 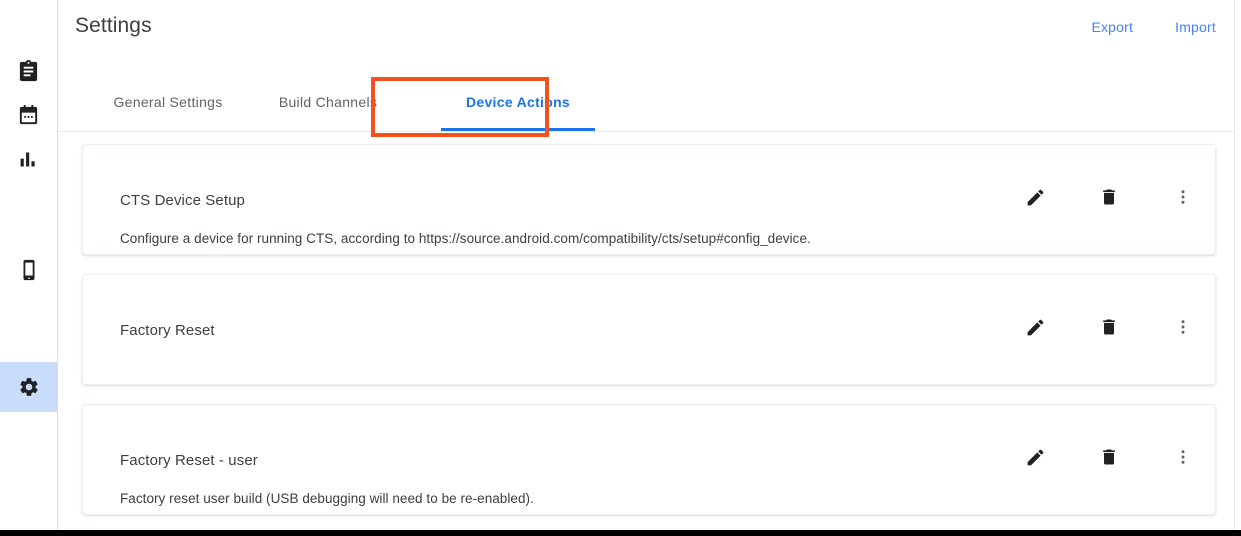 What do you see at coordinates (1112, 27) in the screenshot?
I see `export-link: Export` at bounding box center [1112, 27].